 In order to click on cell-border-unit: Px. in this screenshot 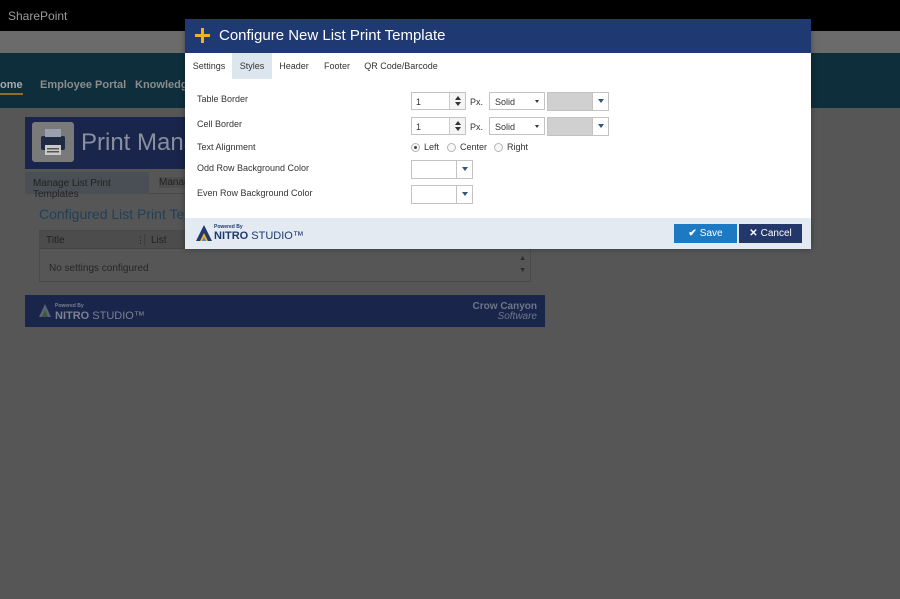, I will do `click(477, 127)`.